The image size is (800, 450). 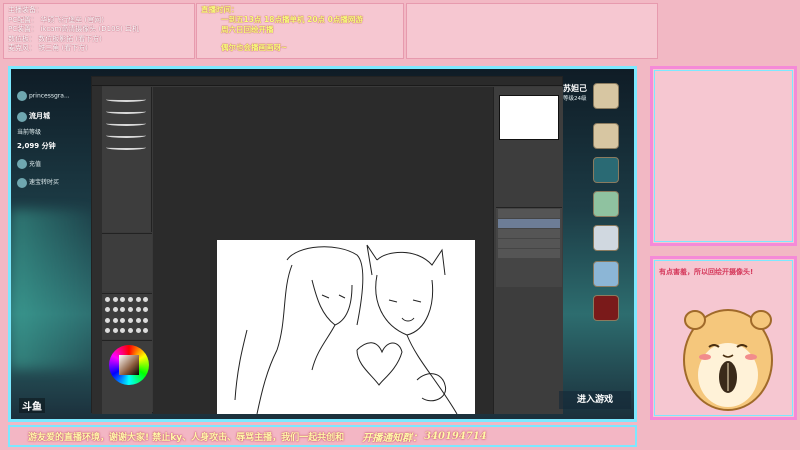 I want to click on live-time-line: 周六日回绘开播, so click(x=247, y=29).